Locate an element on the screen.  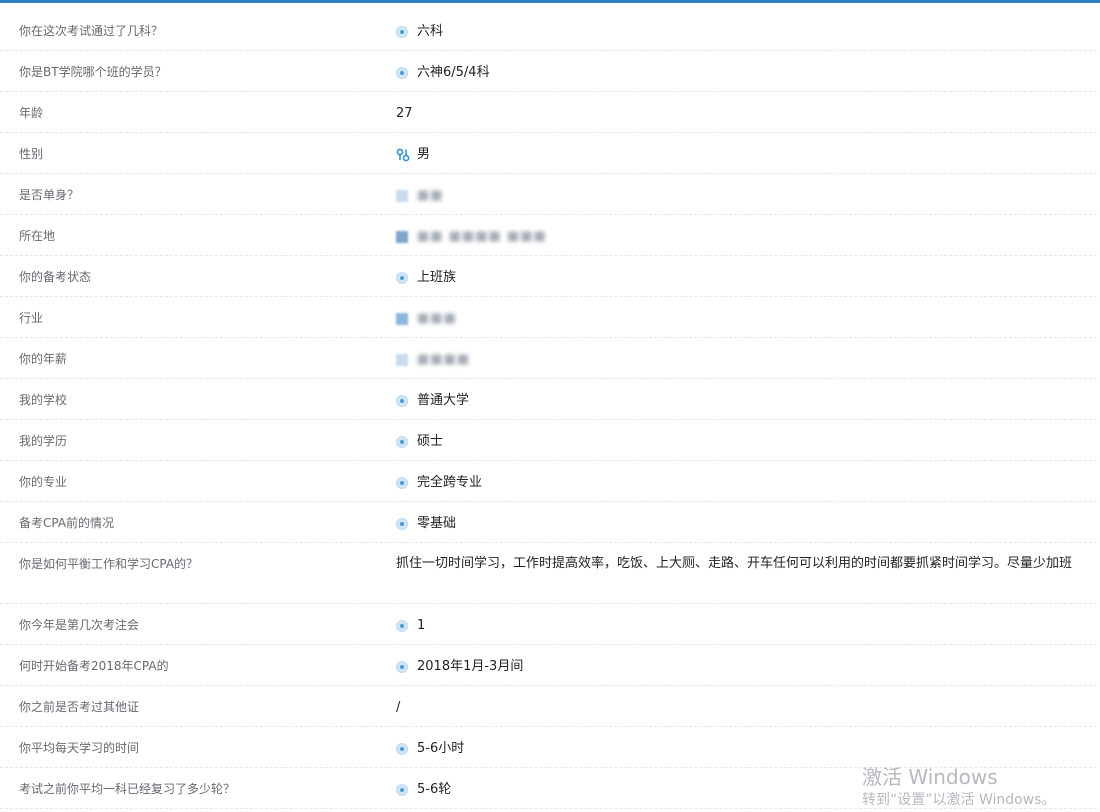
answer-value: 27 is located at coordinates (746, 108).